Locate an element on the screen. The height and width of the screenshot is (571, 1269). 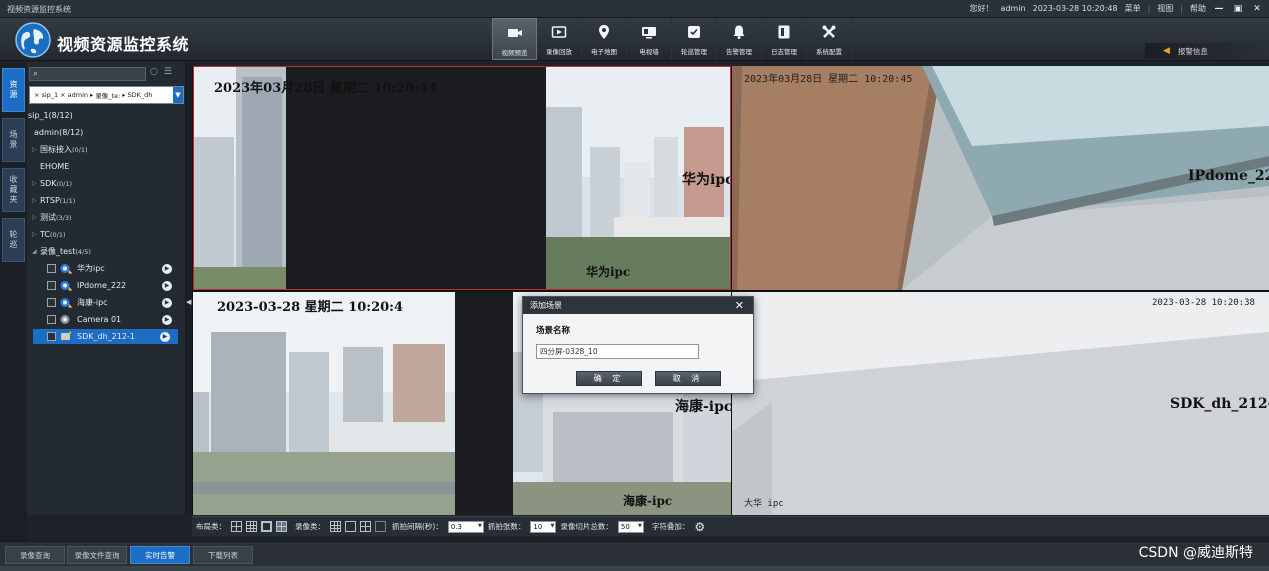
chevron-down-icon: ▼ is located at coordinates (178, 95).